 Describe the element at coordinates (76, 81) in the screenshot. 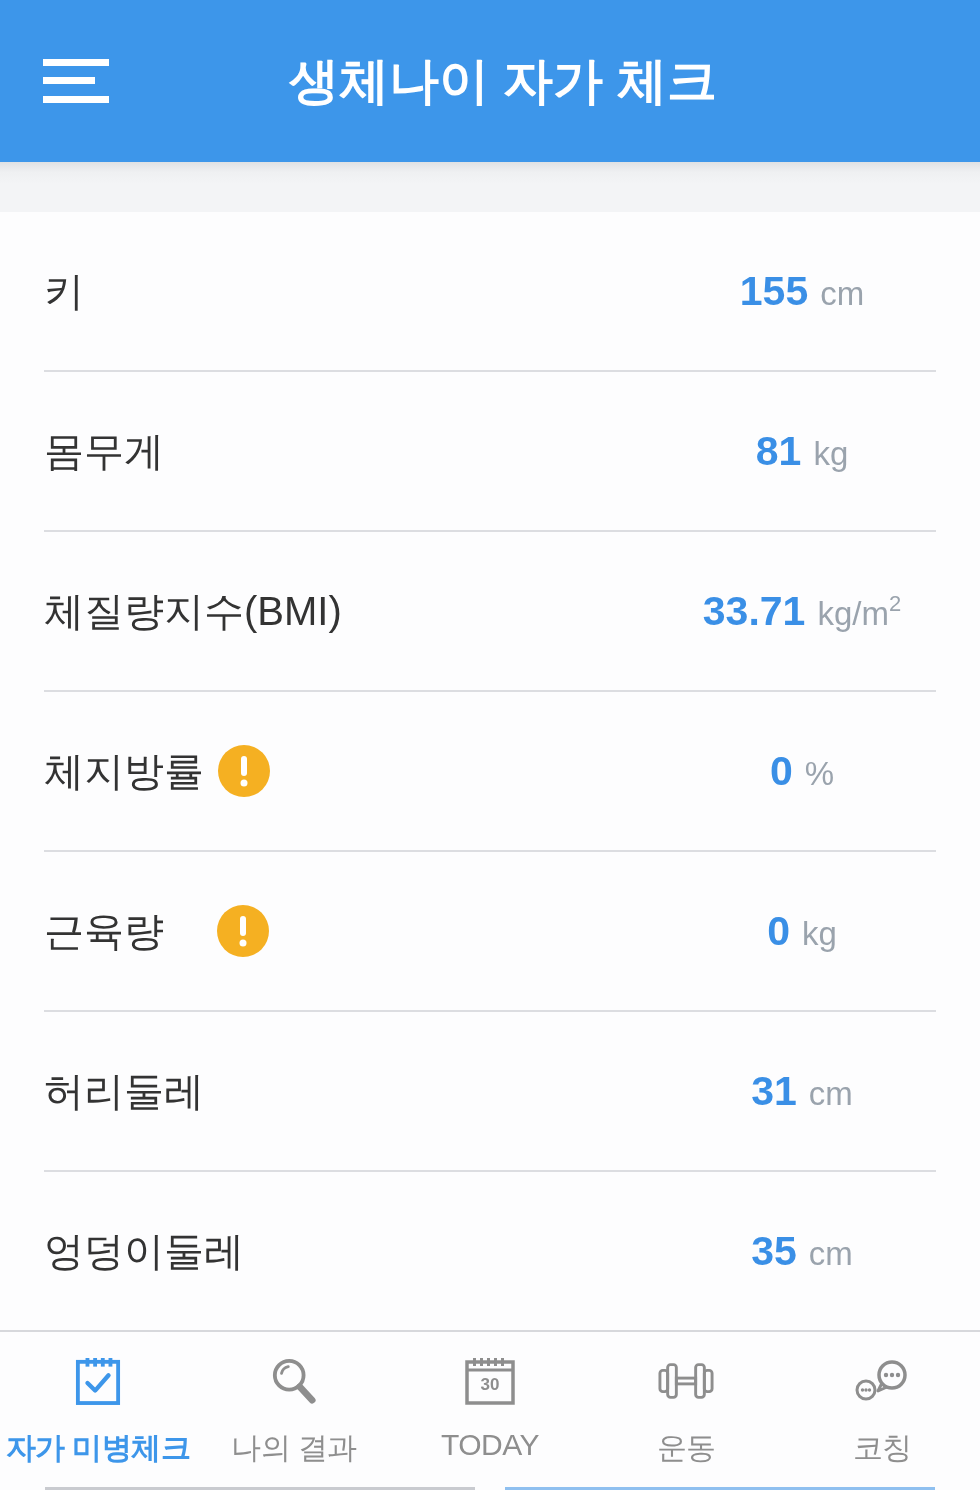

I see `menu-icon` at that location.